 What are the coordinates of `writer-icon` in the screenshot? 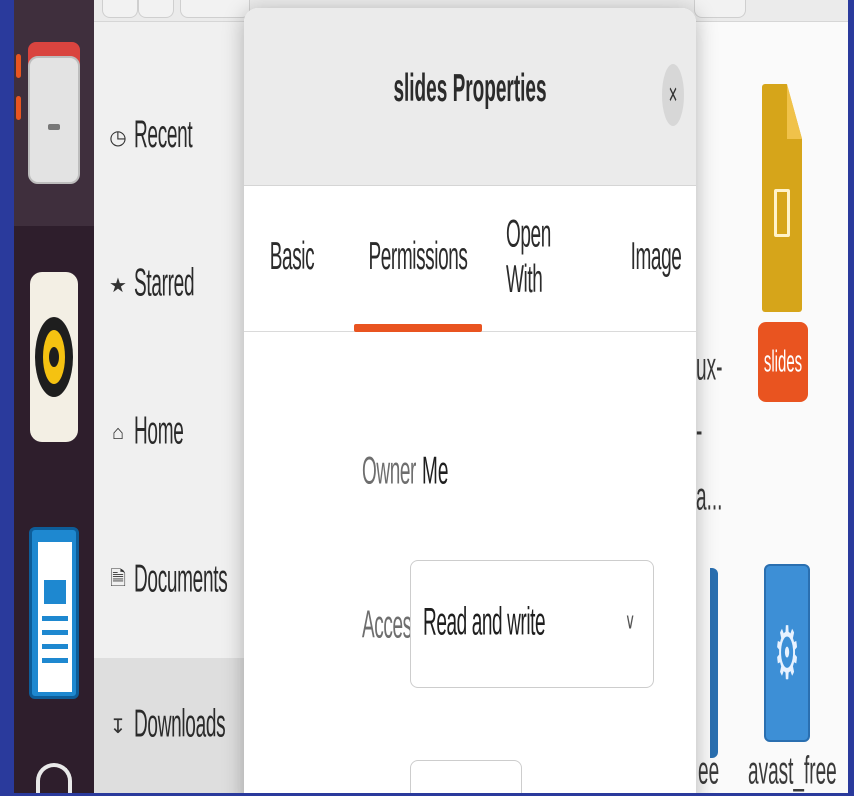 It's located at (54, 613).